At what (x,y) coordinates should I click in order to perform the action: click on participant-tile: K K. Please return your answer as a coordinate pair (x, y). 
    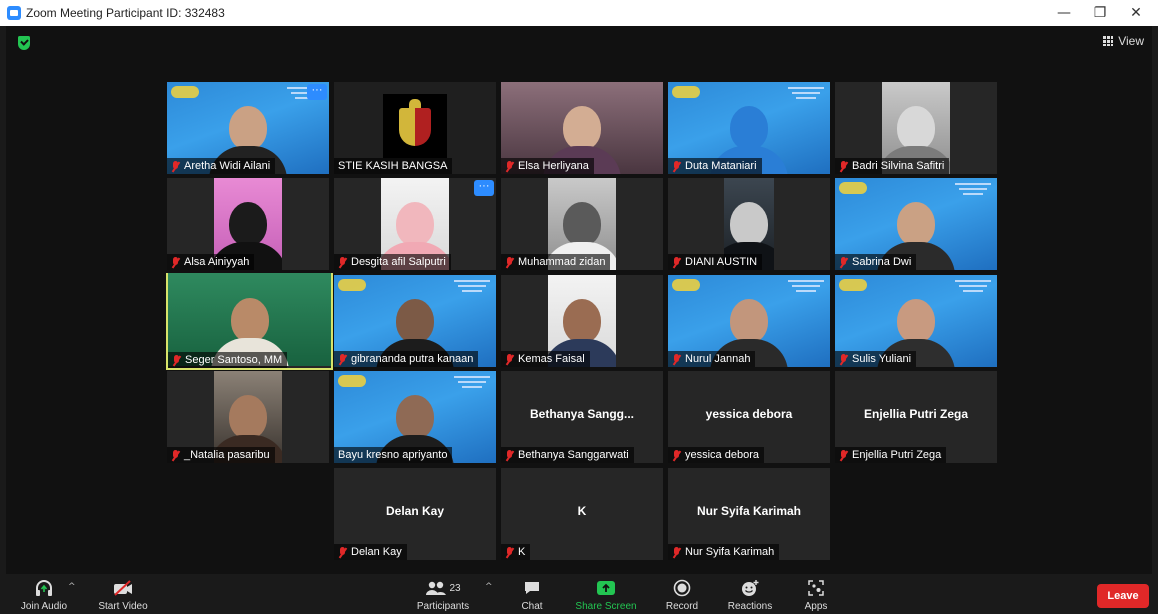
    Looking at the image, I should click on (582, 514).